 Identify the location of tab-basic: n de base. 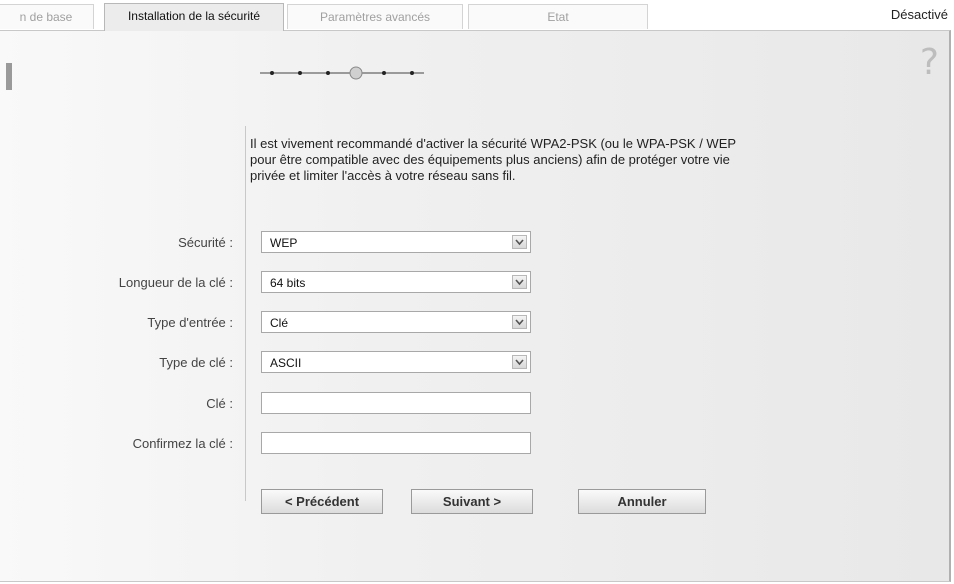
(47, 16).